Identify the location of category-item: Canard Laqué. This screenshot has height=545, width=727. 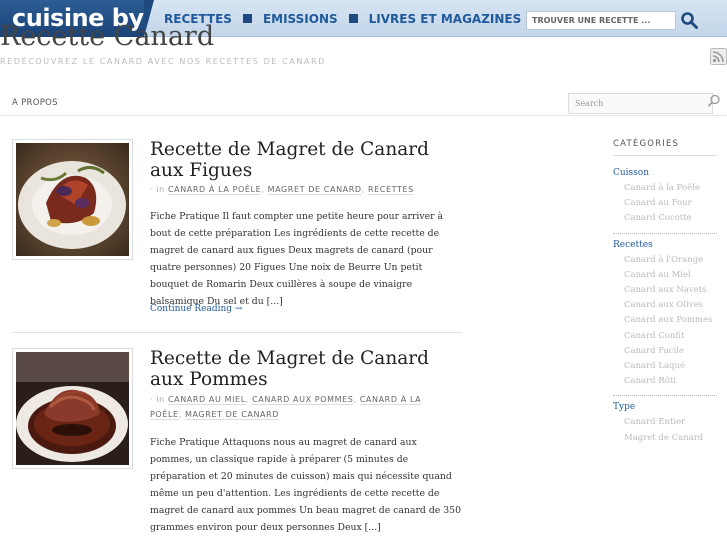
(665, 366).